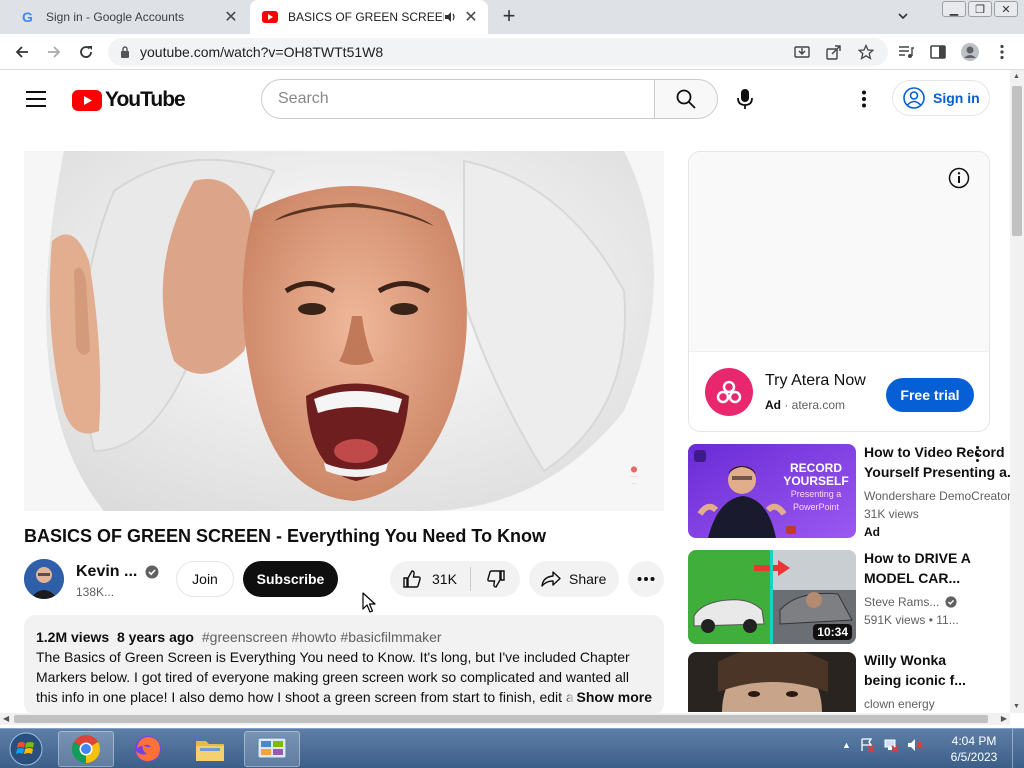 The height and width of the screenshot is (768, 1024). I want to click on tab-youtube-video: BASICS OF GREEN SCREEN - ✕, so click(369, 17).